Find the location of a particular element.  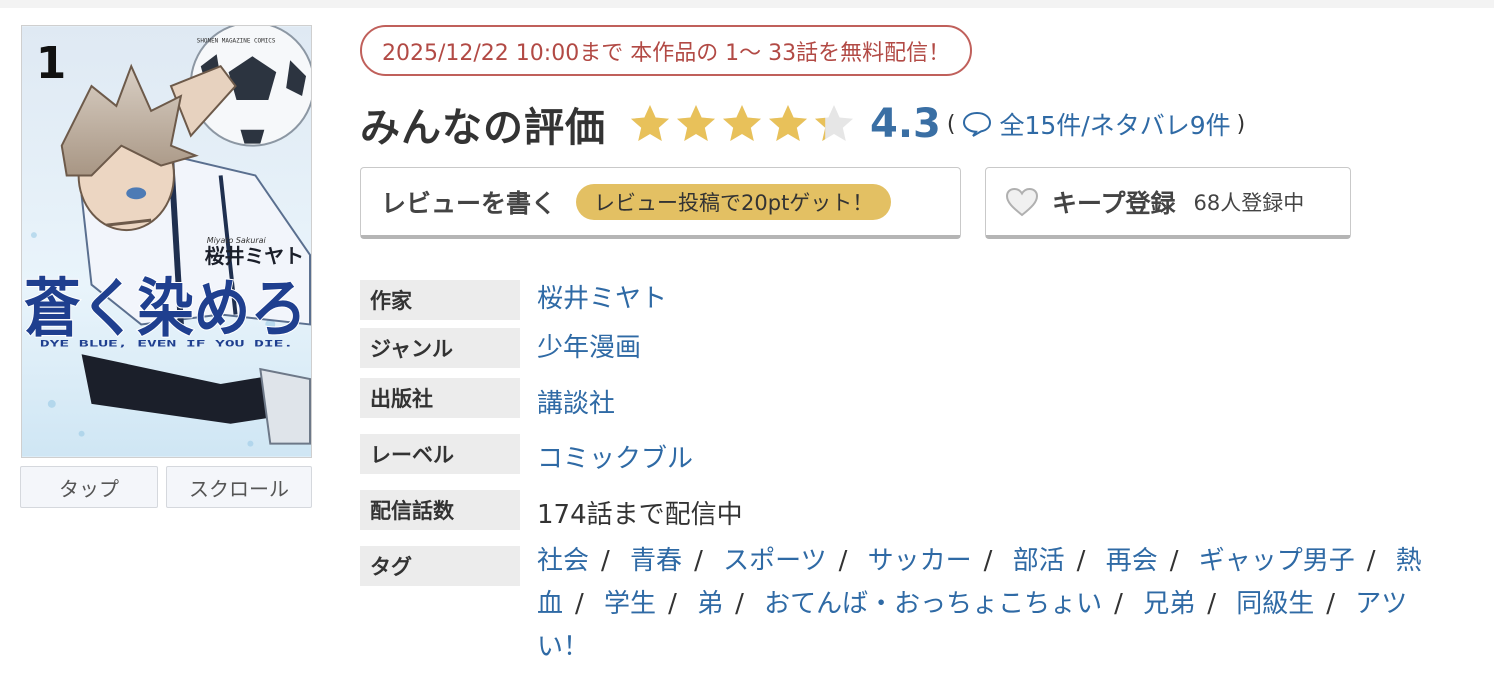

paren-close: ) is located at coordinates (1241, 124).